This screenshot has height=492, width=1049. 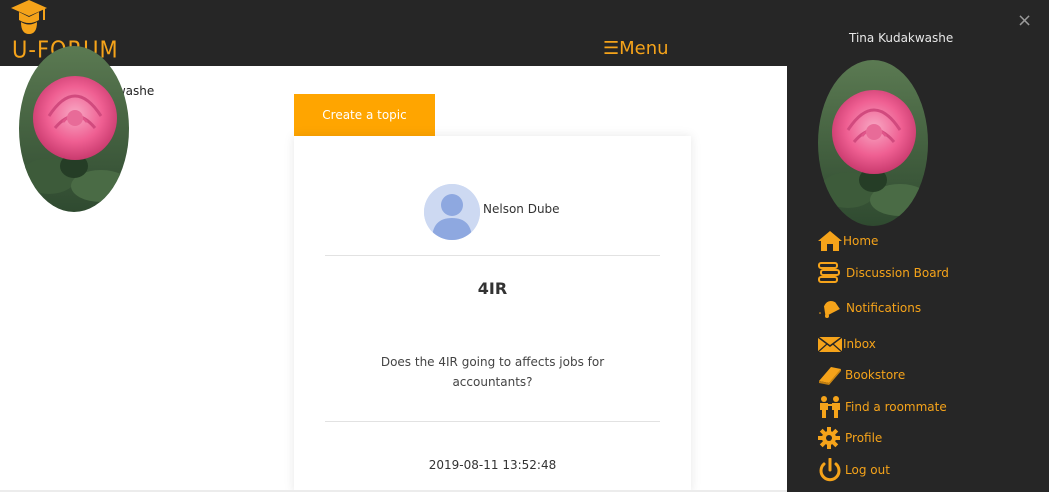 I want to click on home-icon, so click(x=830, y=241).